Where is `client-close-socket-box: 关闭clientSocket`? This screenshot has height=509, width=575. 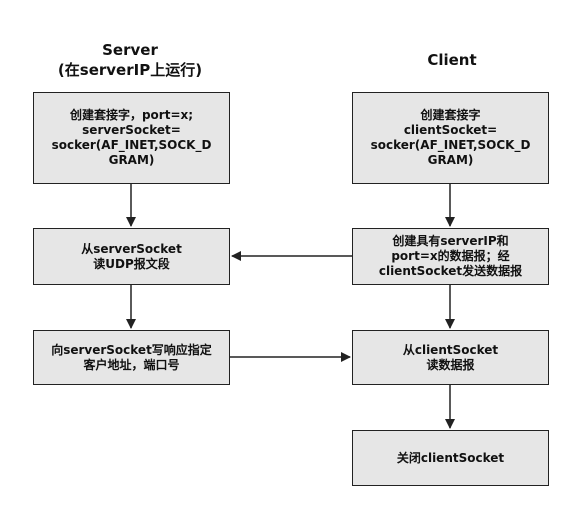 client-close-socket-box: 关闭clientSocket is located at coordinates (450, 458).